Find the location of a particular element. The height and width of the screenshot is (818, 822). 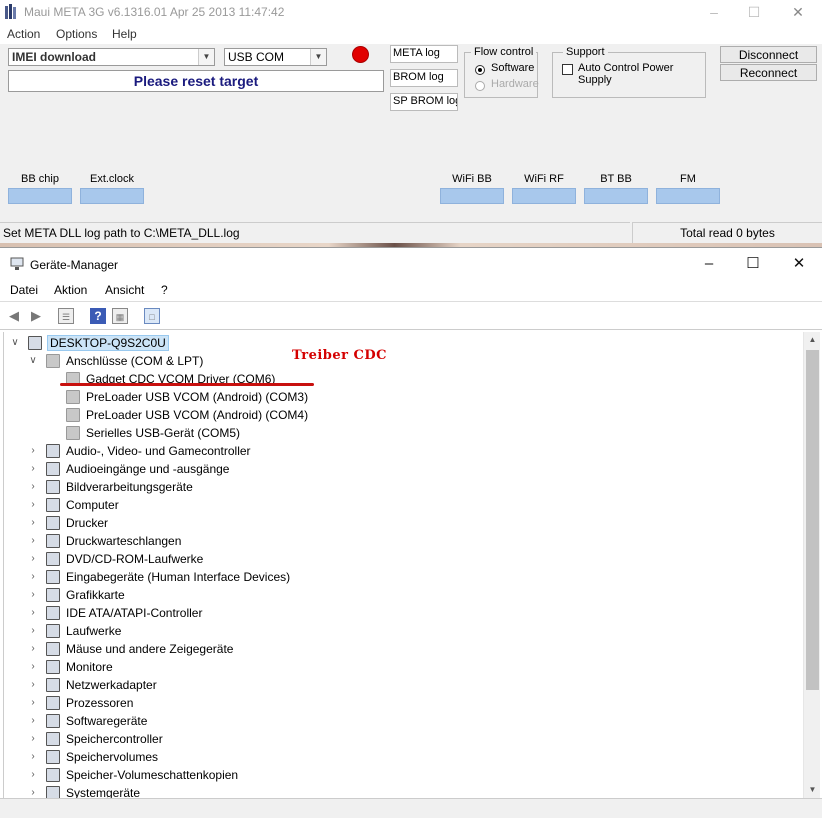

dm-close-button: ✕ is located at coordinates (799, 264).